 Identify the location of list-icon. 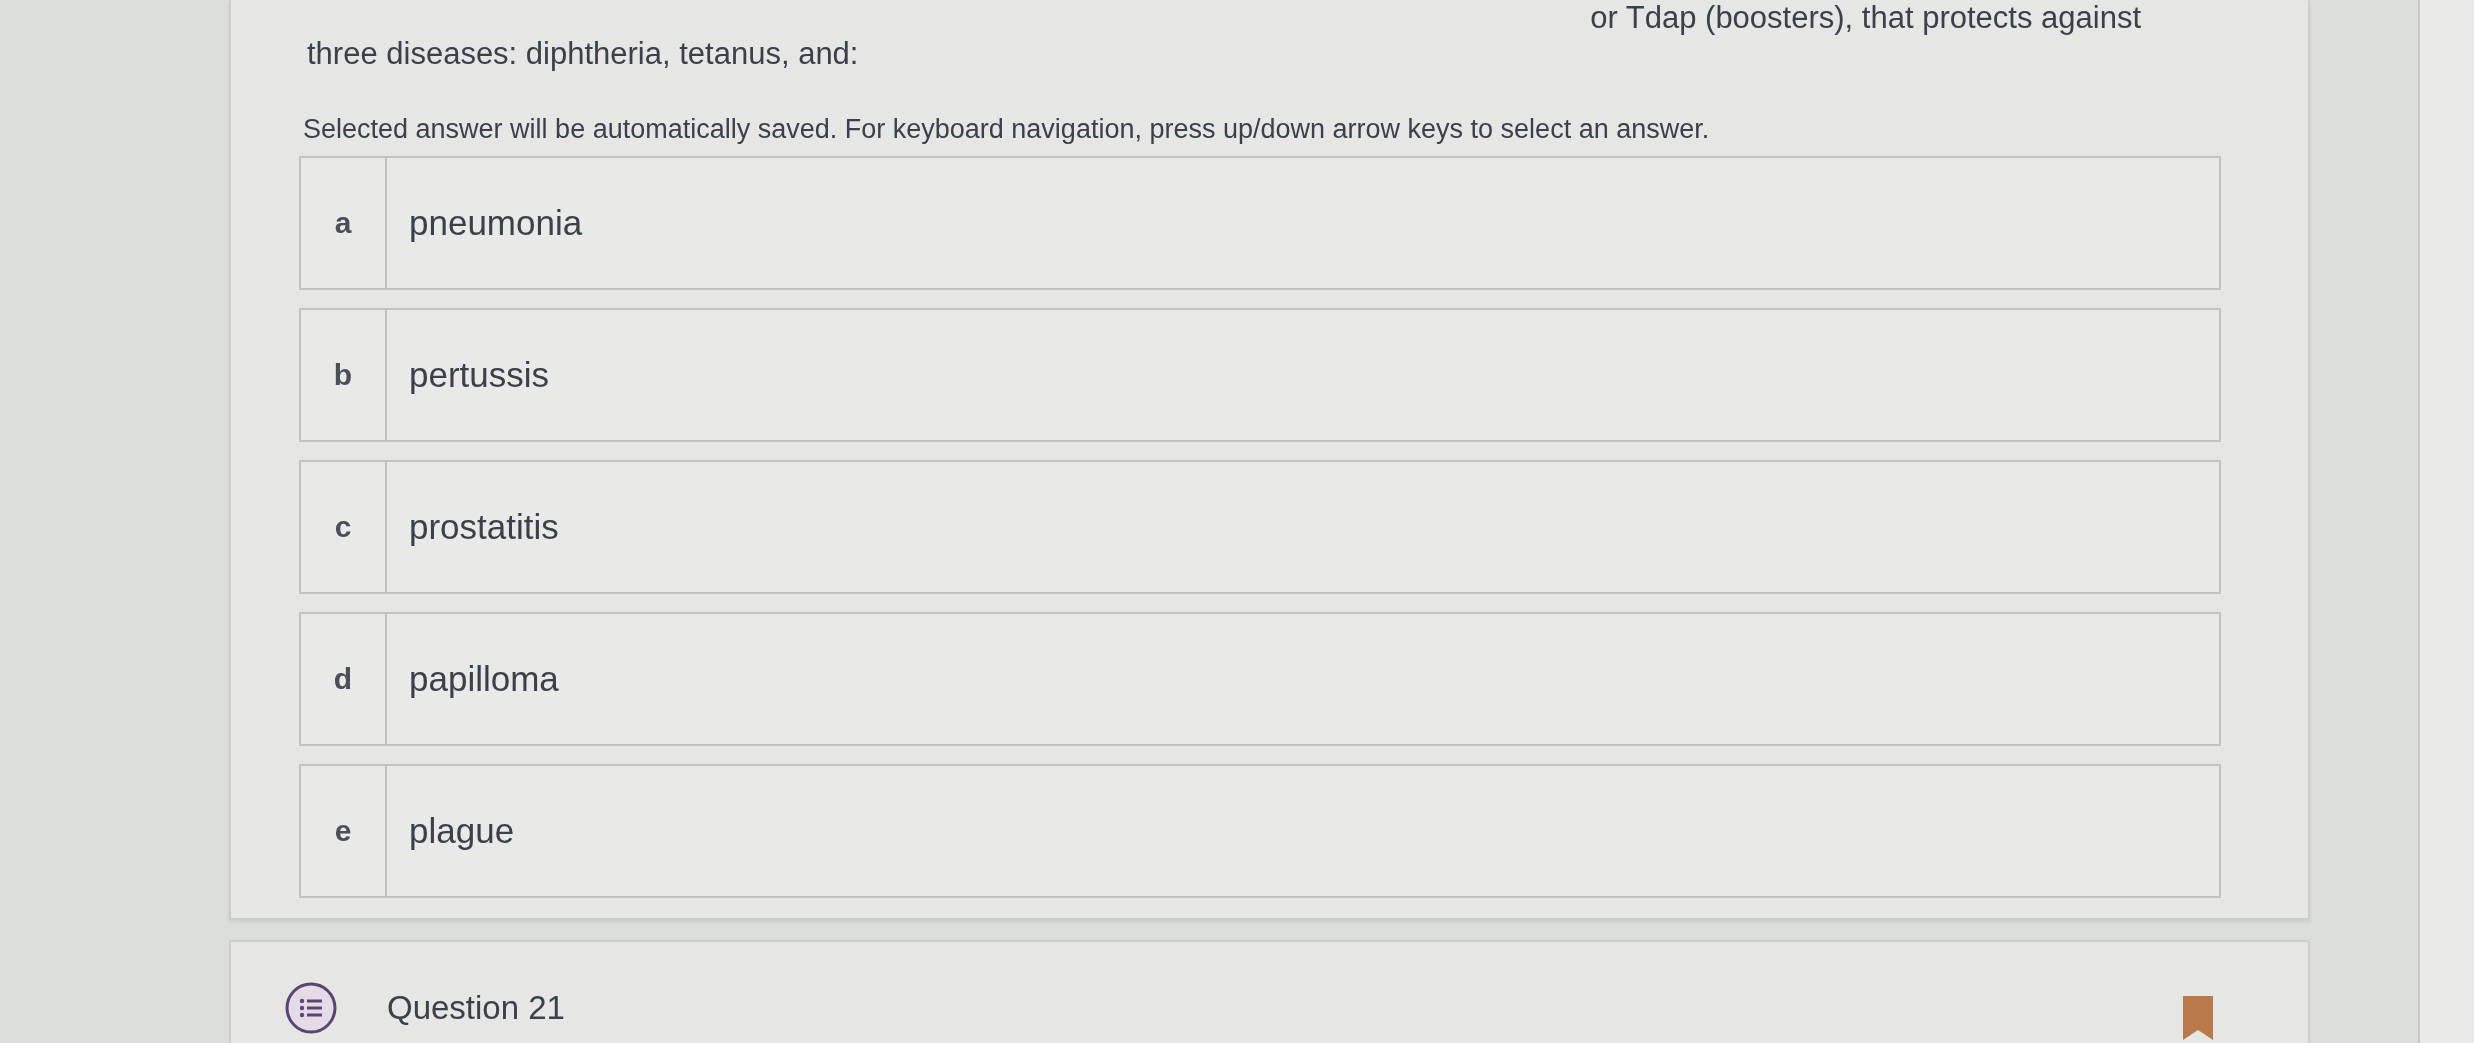
(311, 1008).